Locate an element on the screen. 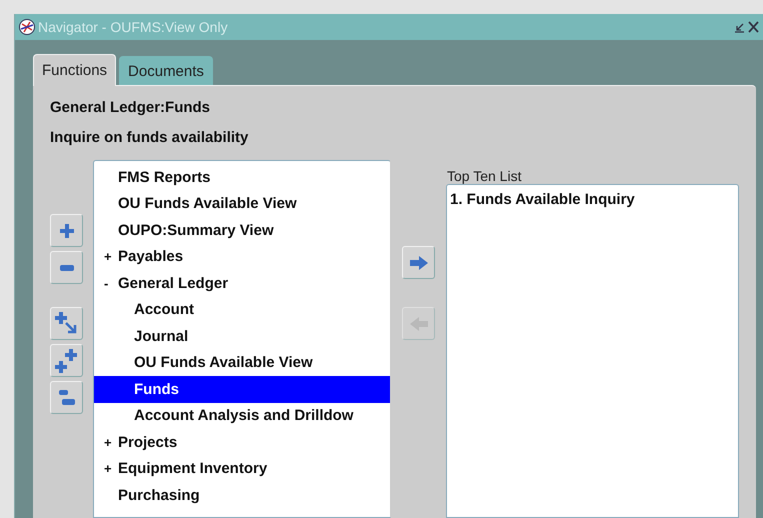 The image size is (763, 518). double-plus-icon is located at coordinates (66, 360).